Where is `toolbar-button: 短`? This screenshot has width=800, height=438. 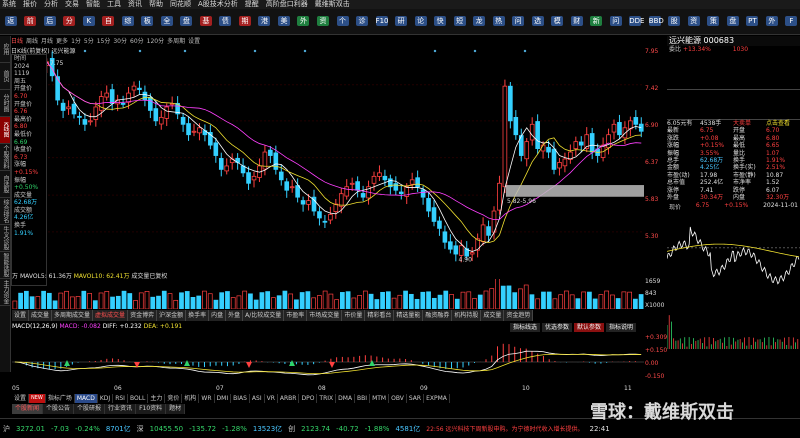 toolbar-button: 短 is located at coordinates (460, 22).